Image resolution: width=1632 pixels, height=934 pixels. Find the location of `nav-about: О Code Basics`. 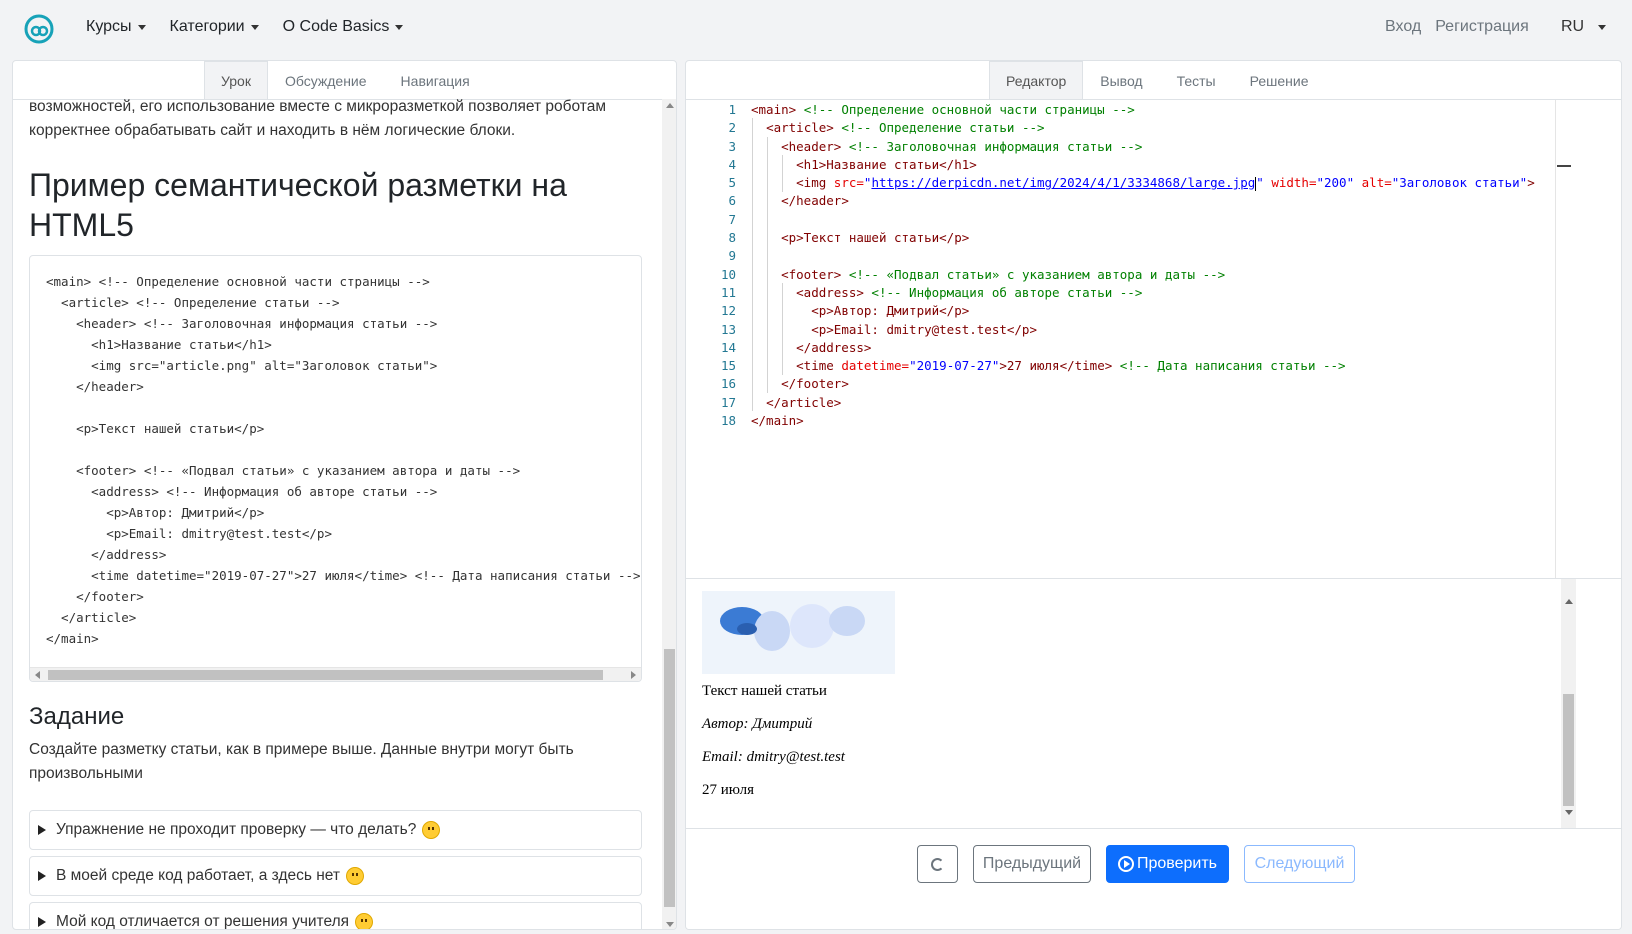

nav-about: О Code Basics is located at coordinates (343, 27).